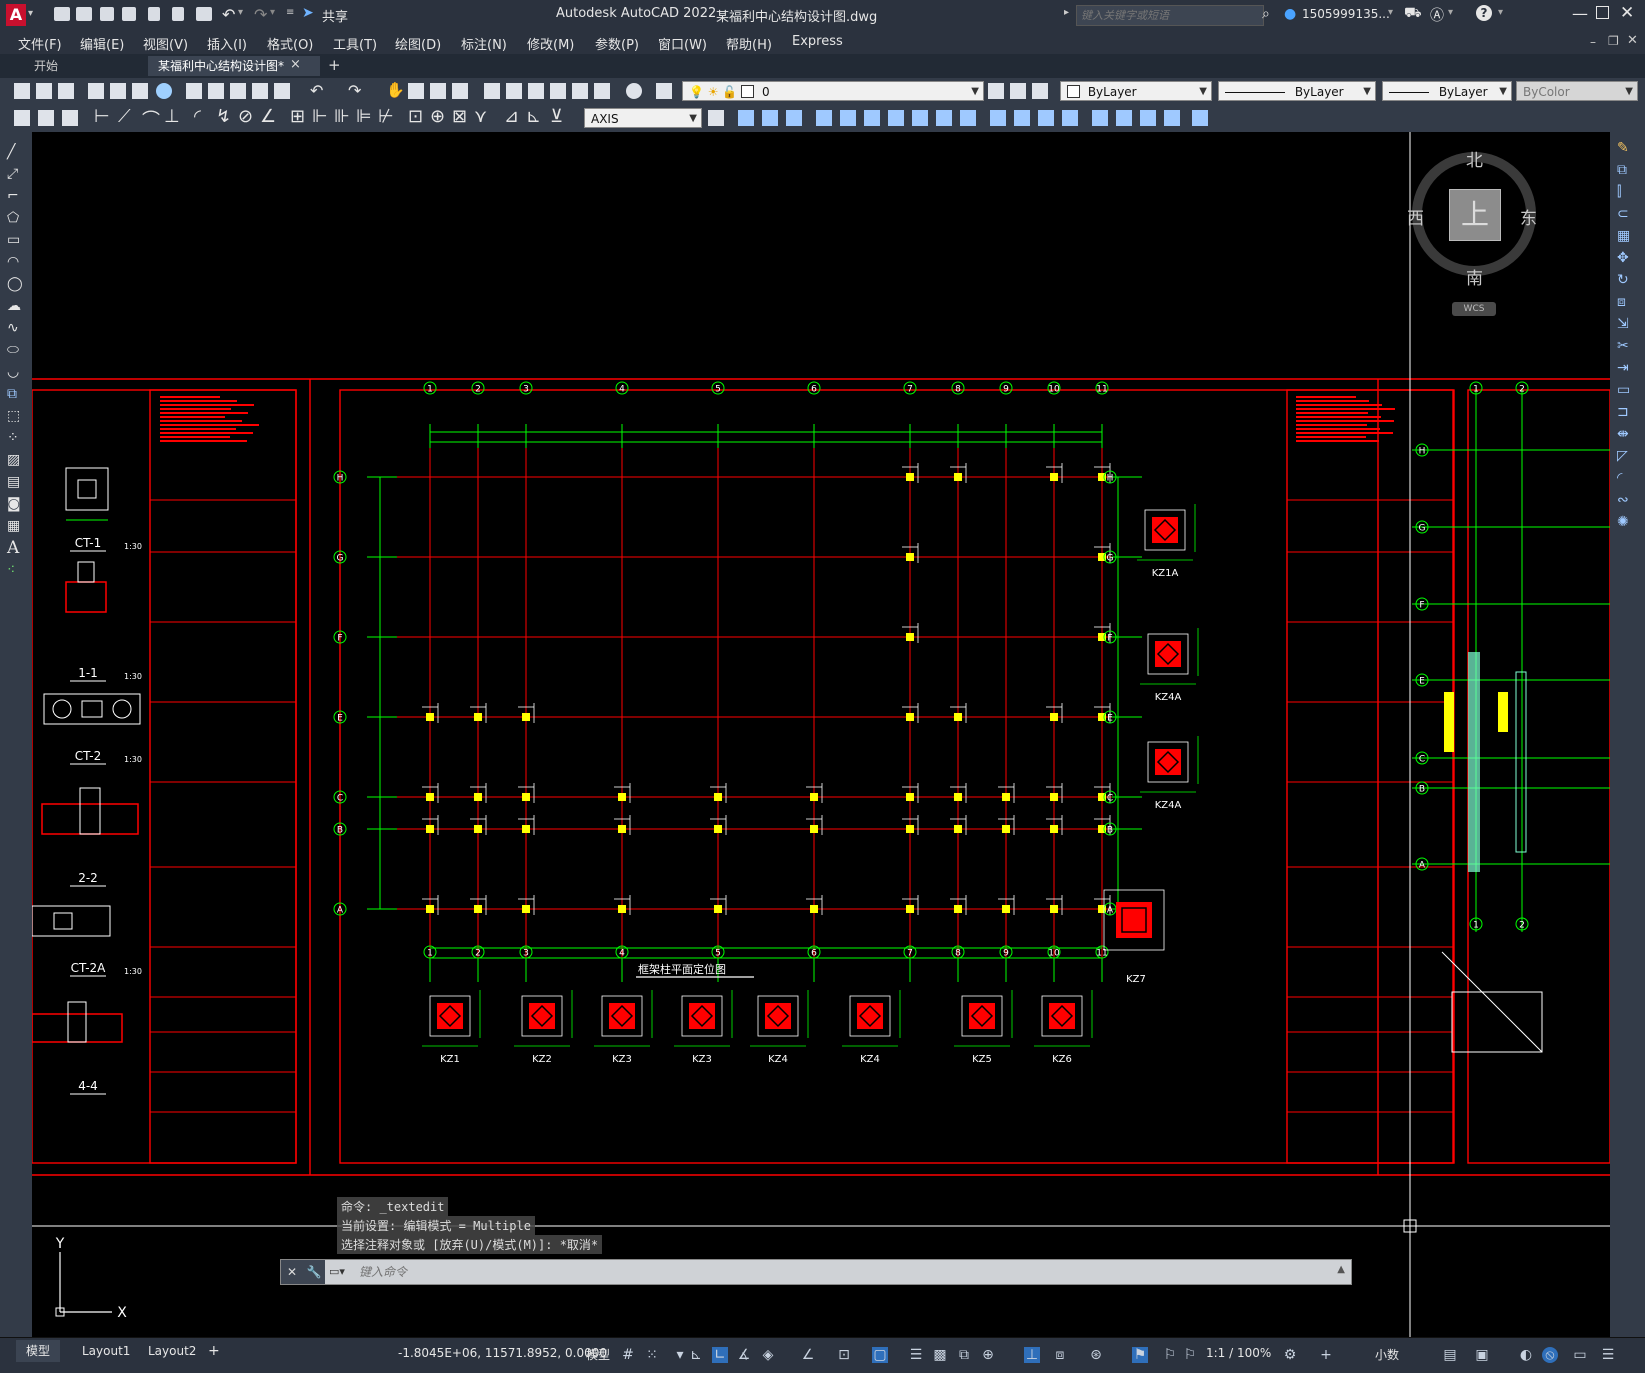 This screenshot has height=1373, width=1645. I want to click on annotation-visibility-icon: ⚑, so click(1140, 1355).